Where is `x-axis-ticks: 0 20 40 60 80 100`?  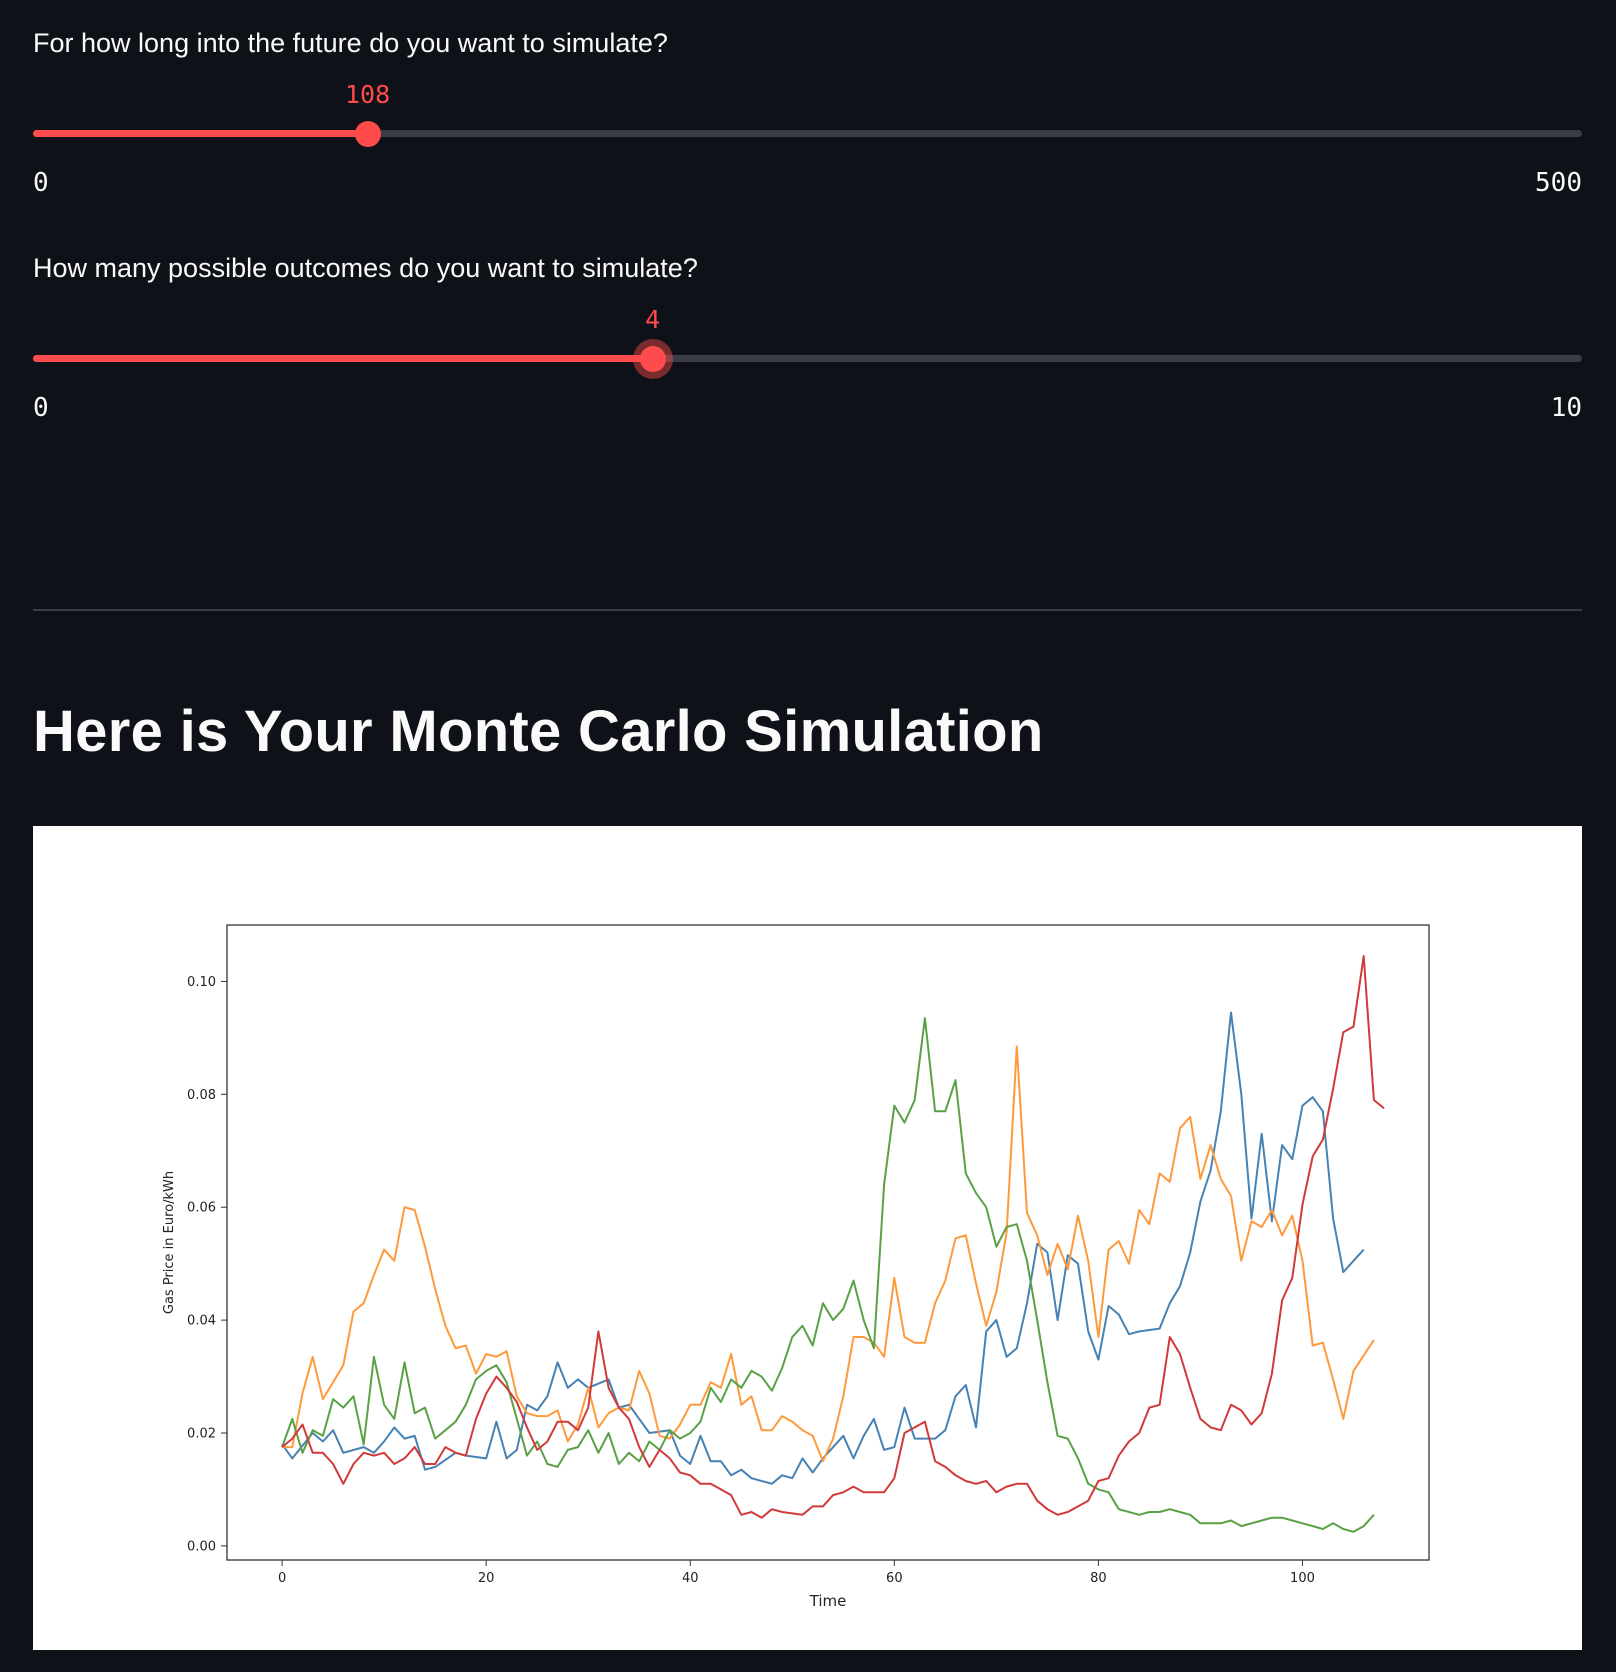 x-axis-ticks: 0 20 40 60 80 100 is located at coordinates (796, 1573).